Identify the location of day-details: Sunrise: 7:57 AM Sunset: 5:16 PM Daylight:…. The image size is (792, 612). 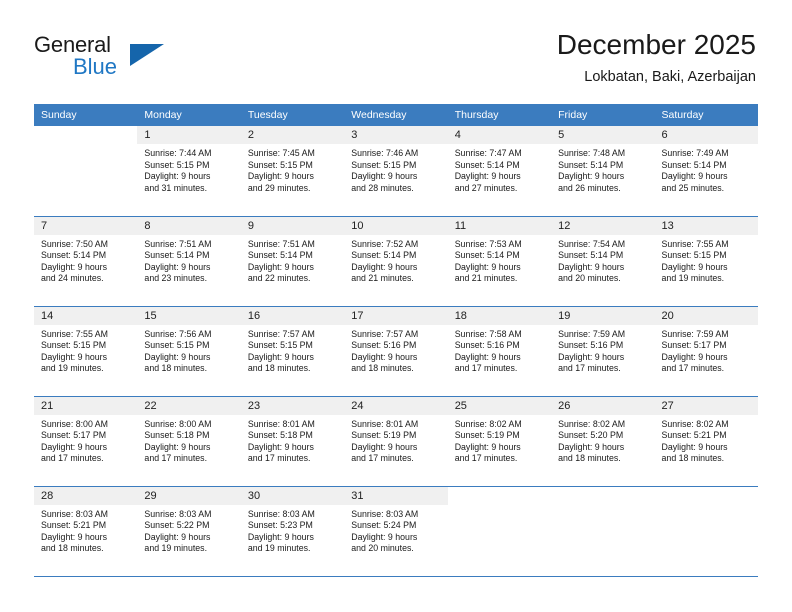
(395, 350).